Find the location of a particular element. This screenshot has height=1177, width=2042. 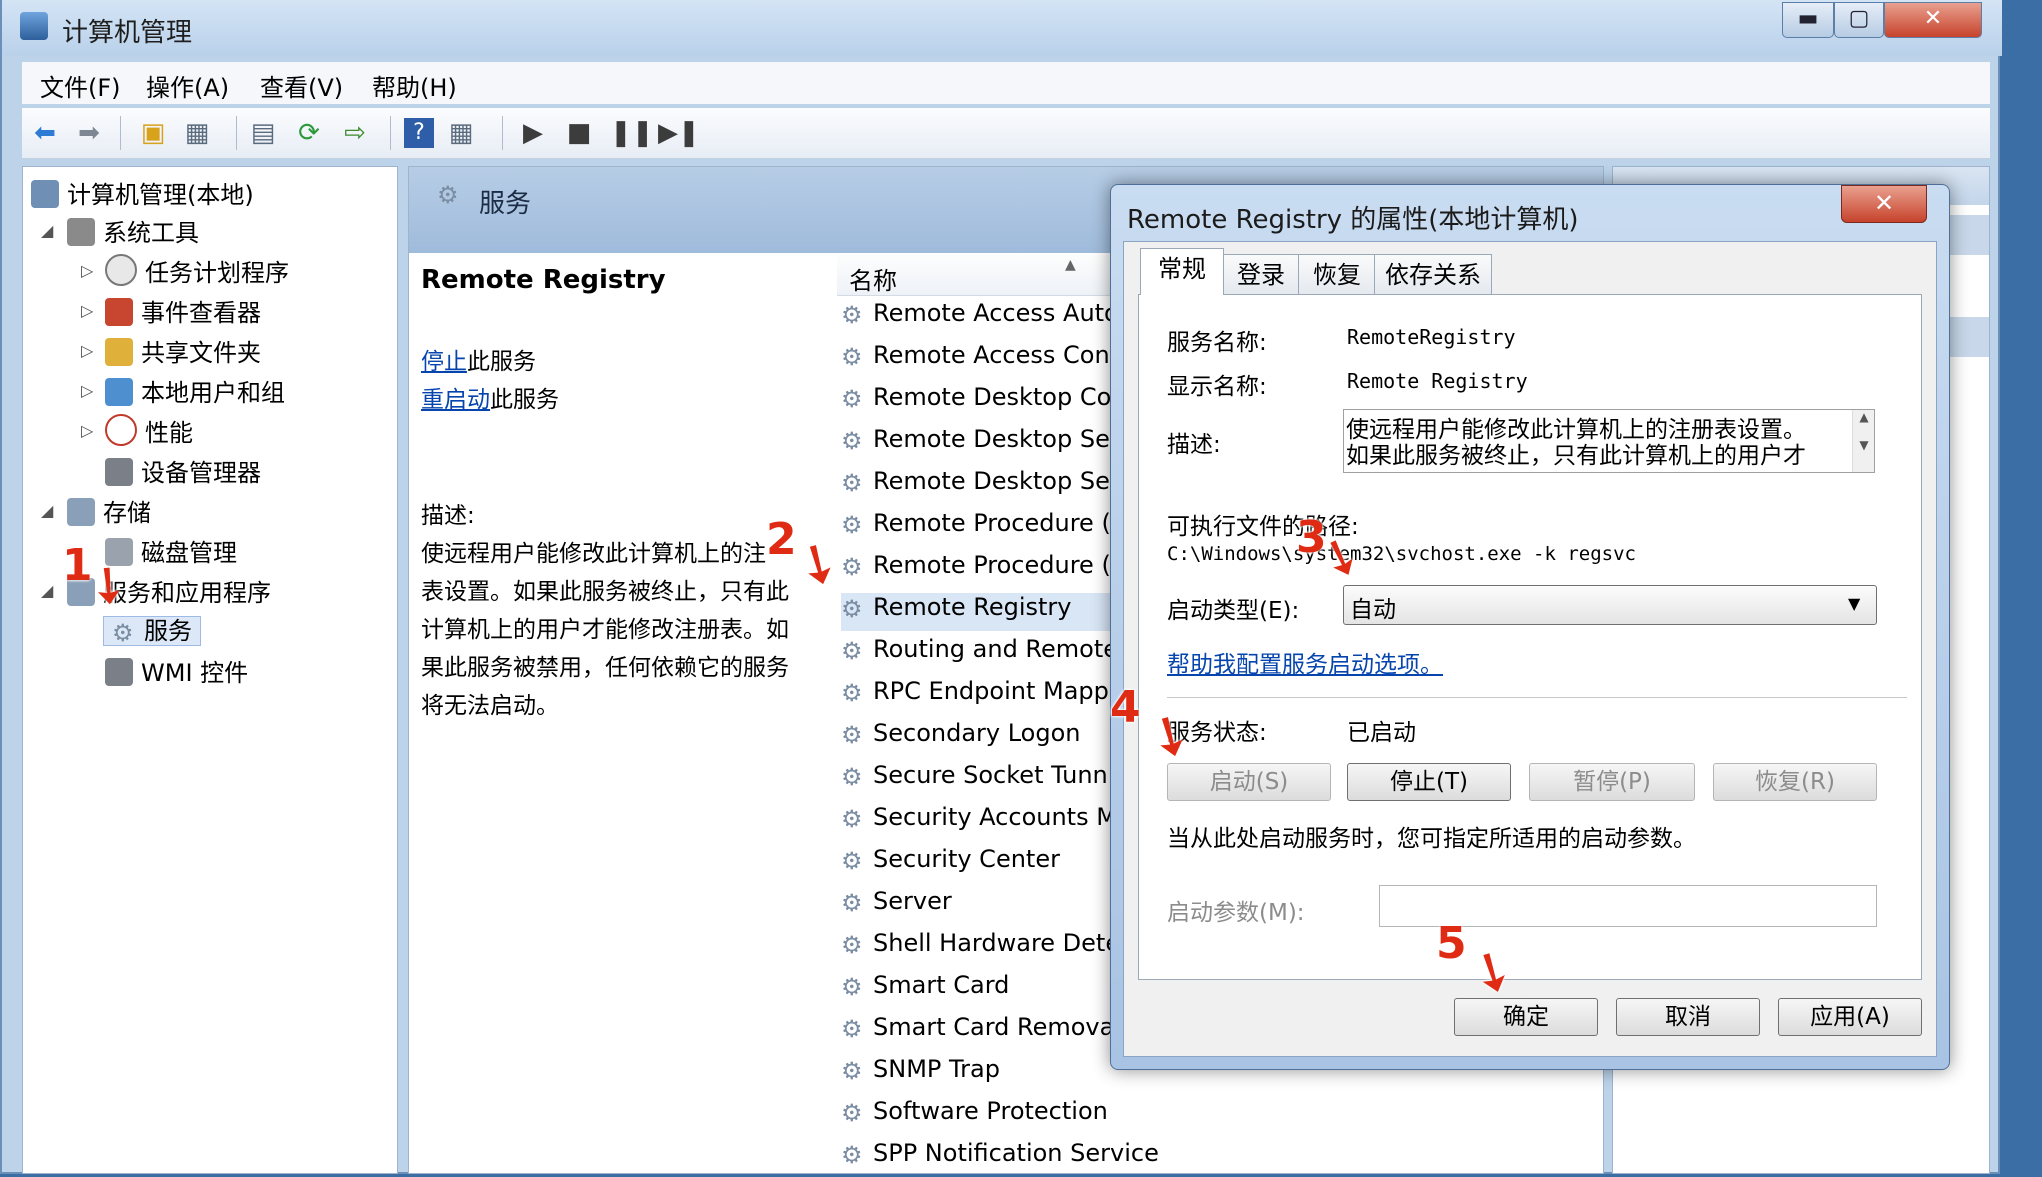

help-icon: ? is located at coordinates (419, 133).